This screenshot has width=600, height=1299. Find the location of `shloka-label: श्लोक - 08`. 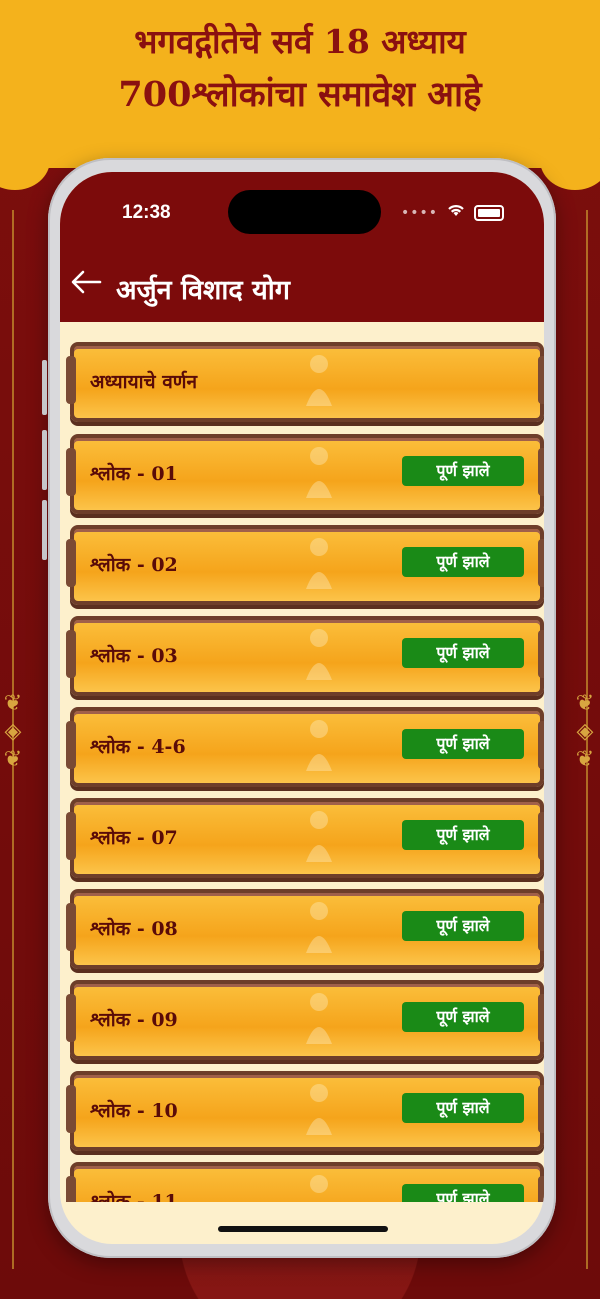

shloka-label: श्लोक - 08 is located at coordinates (134, 929).